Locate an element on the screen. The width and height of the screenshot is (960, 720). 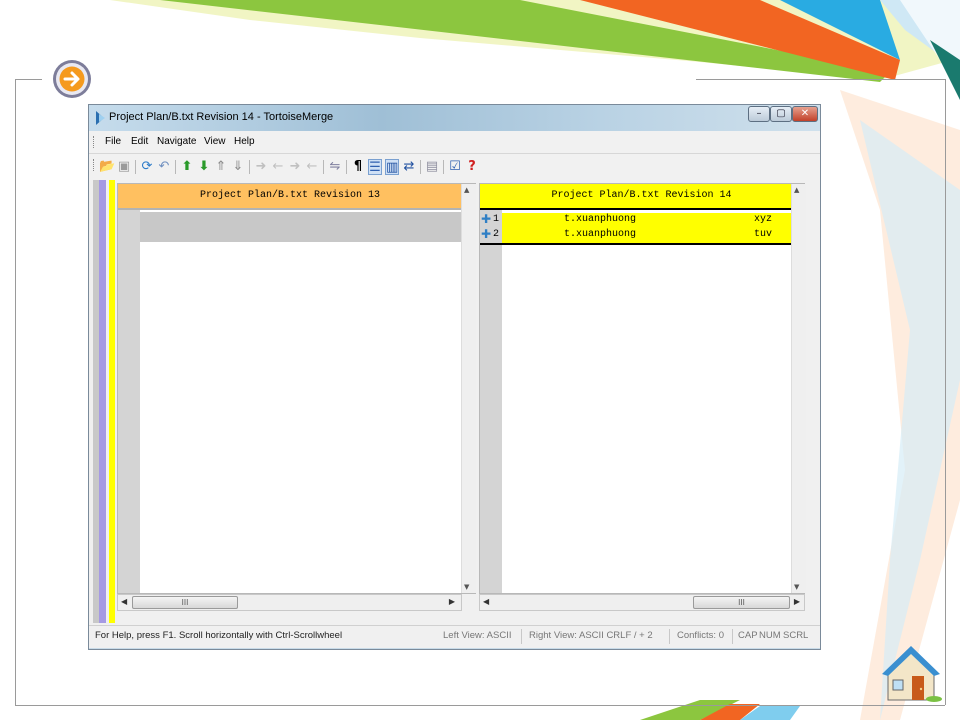
reload-icon: ⟳ is located at coordinates (147, 167).